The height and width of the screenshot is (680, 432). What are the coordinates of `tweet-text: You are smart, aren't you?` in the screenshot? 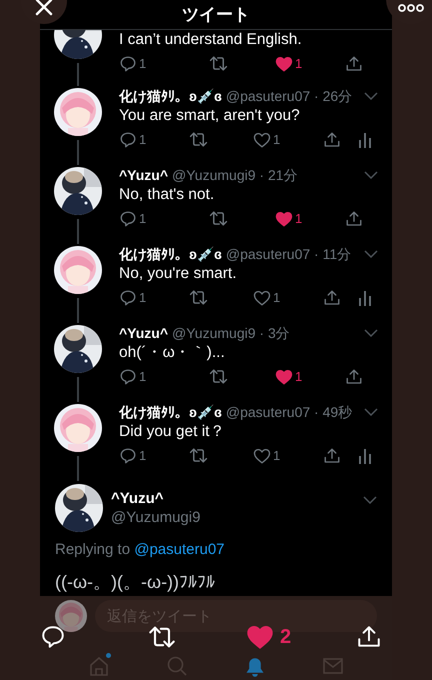 It's located at (210, 116).